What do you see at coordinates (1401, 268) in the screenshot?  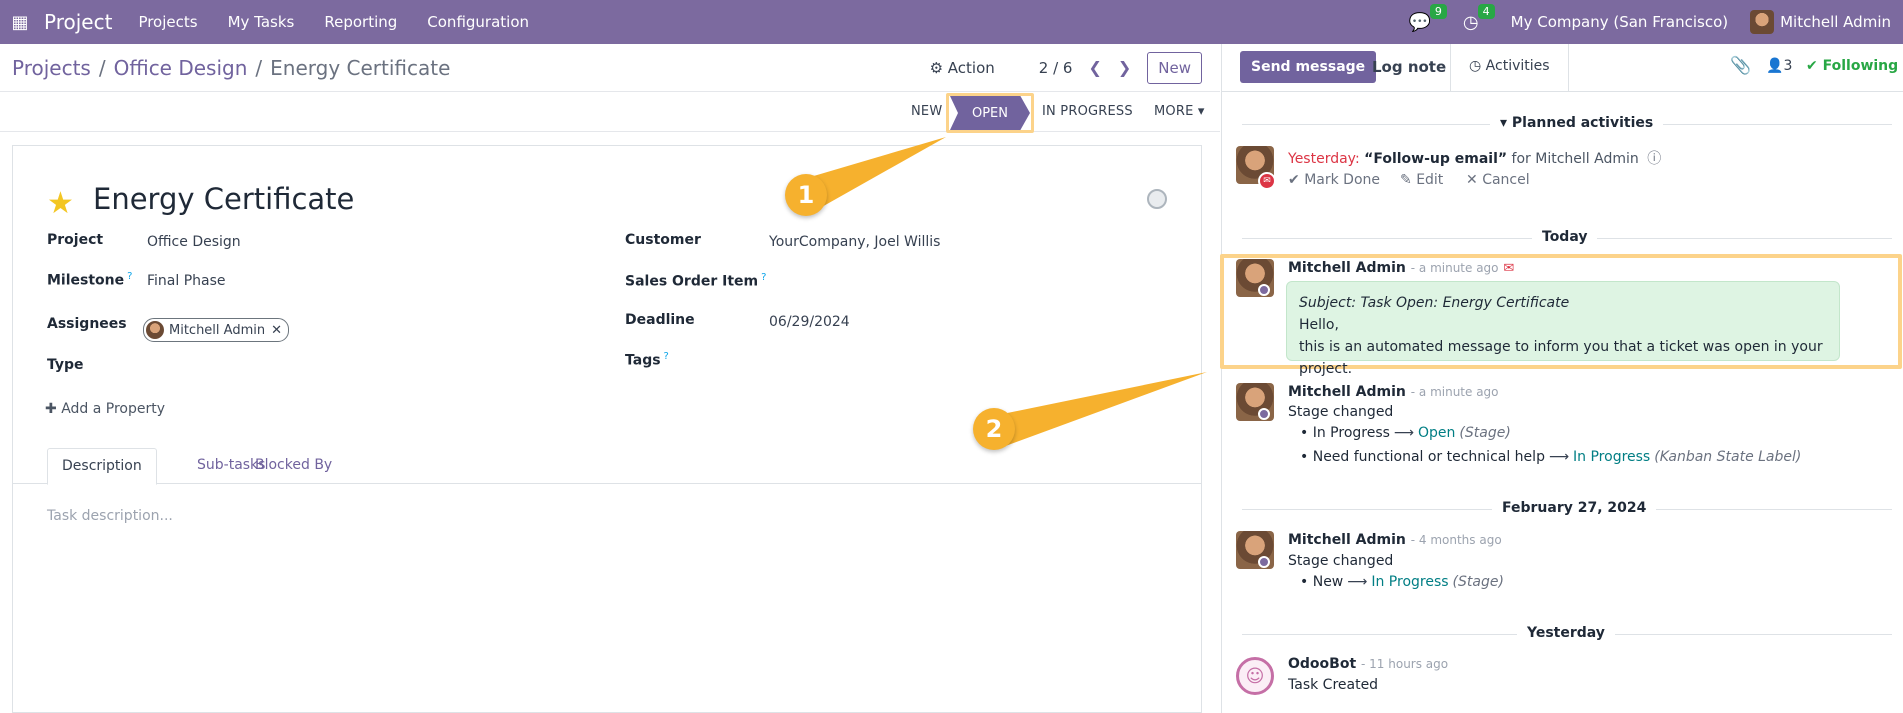 I see `message-author: Mitchell Admin - a minute ago ✉` at bounding box center [1401, 268].